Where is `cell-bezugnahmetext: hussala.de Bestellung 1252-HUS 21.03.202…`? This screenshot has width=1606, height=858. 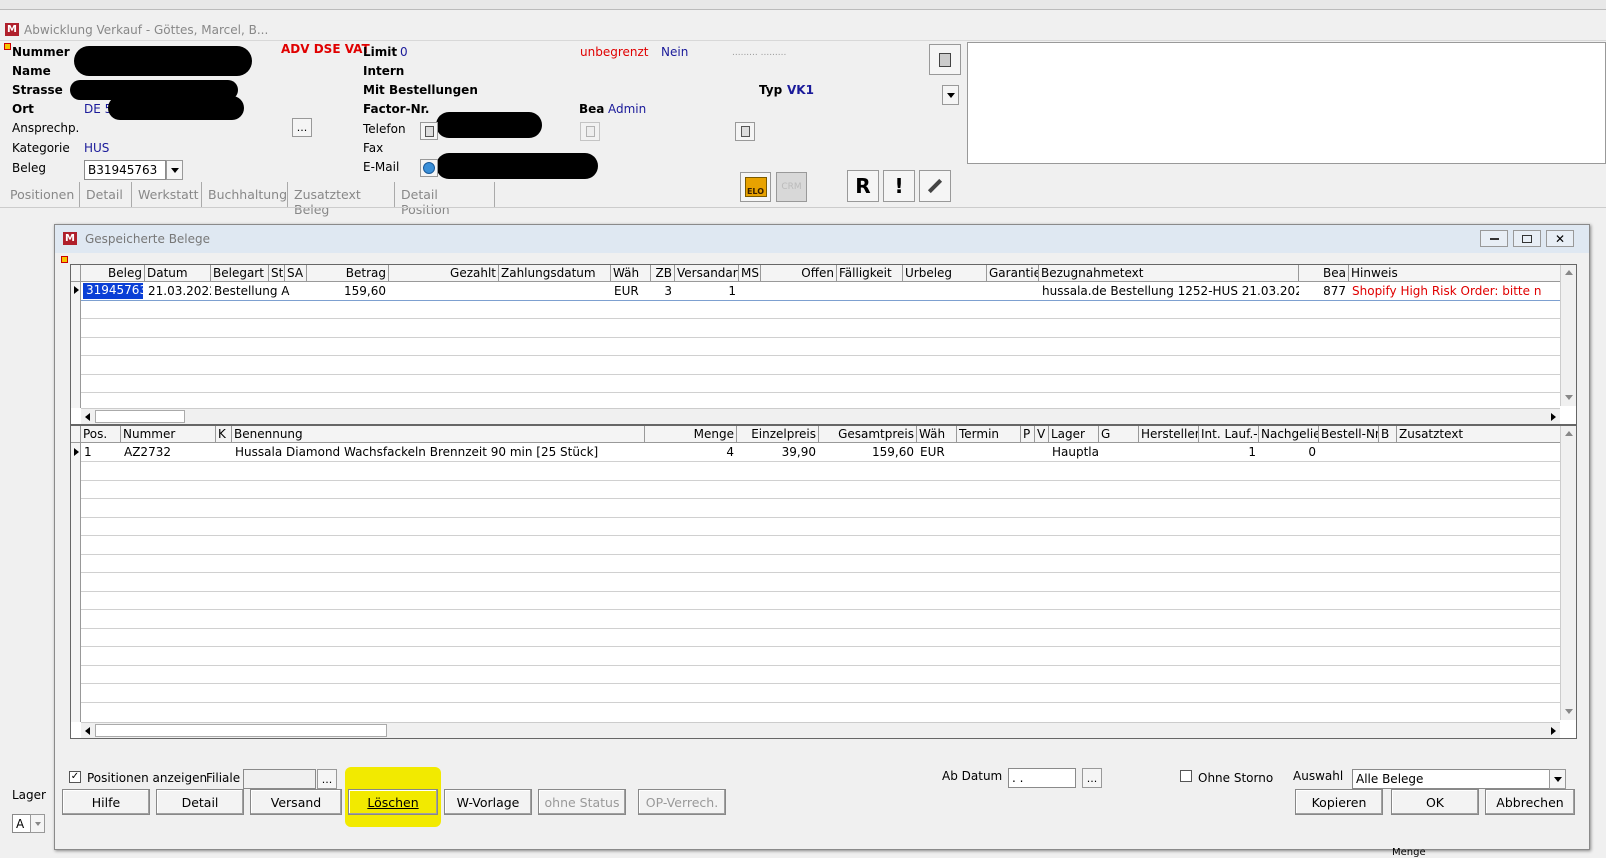
cell-bezugnahmetext: hussala.de Bestellung 1252-HUS 21.03.202… is located at coordinates (1170, 291).